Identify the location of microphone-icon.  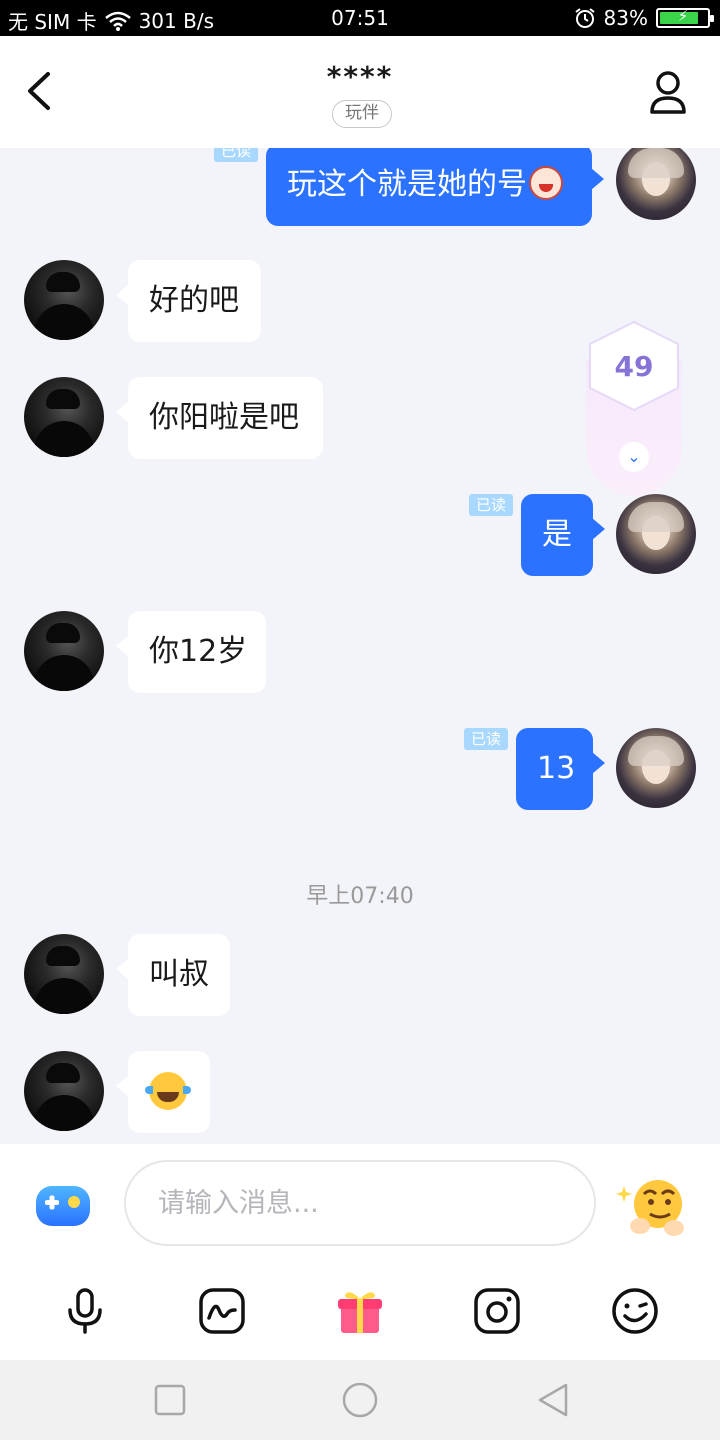
(85, 1311).